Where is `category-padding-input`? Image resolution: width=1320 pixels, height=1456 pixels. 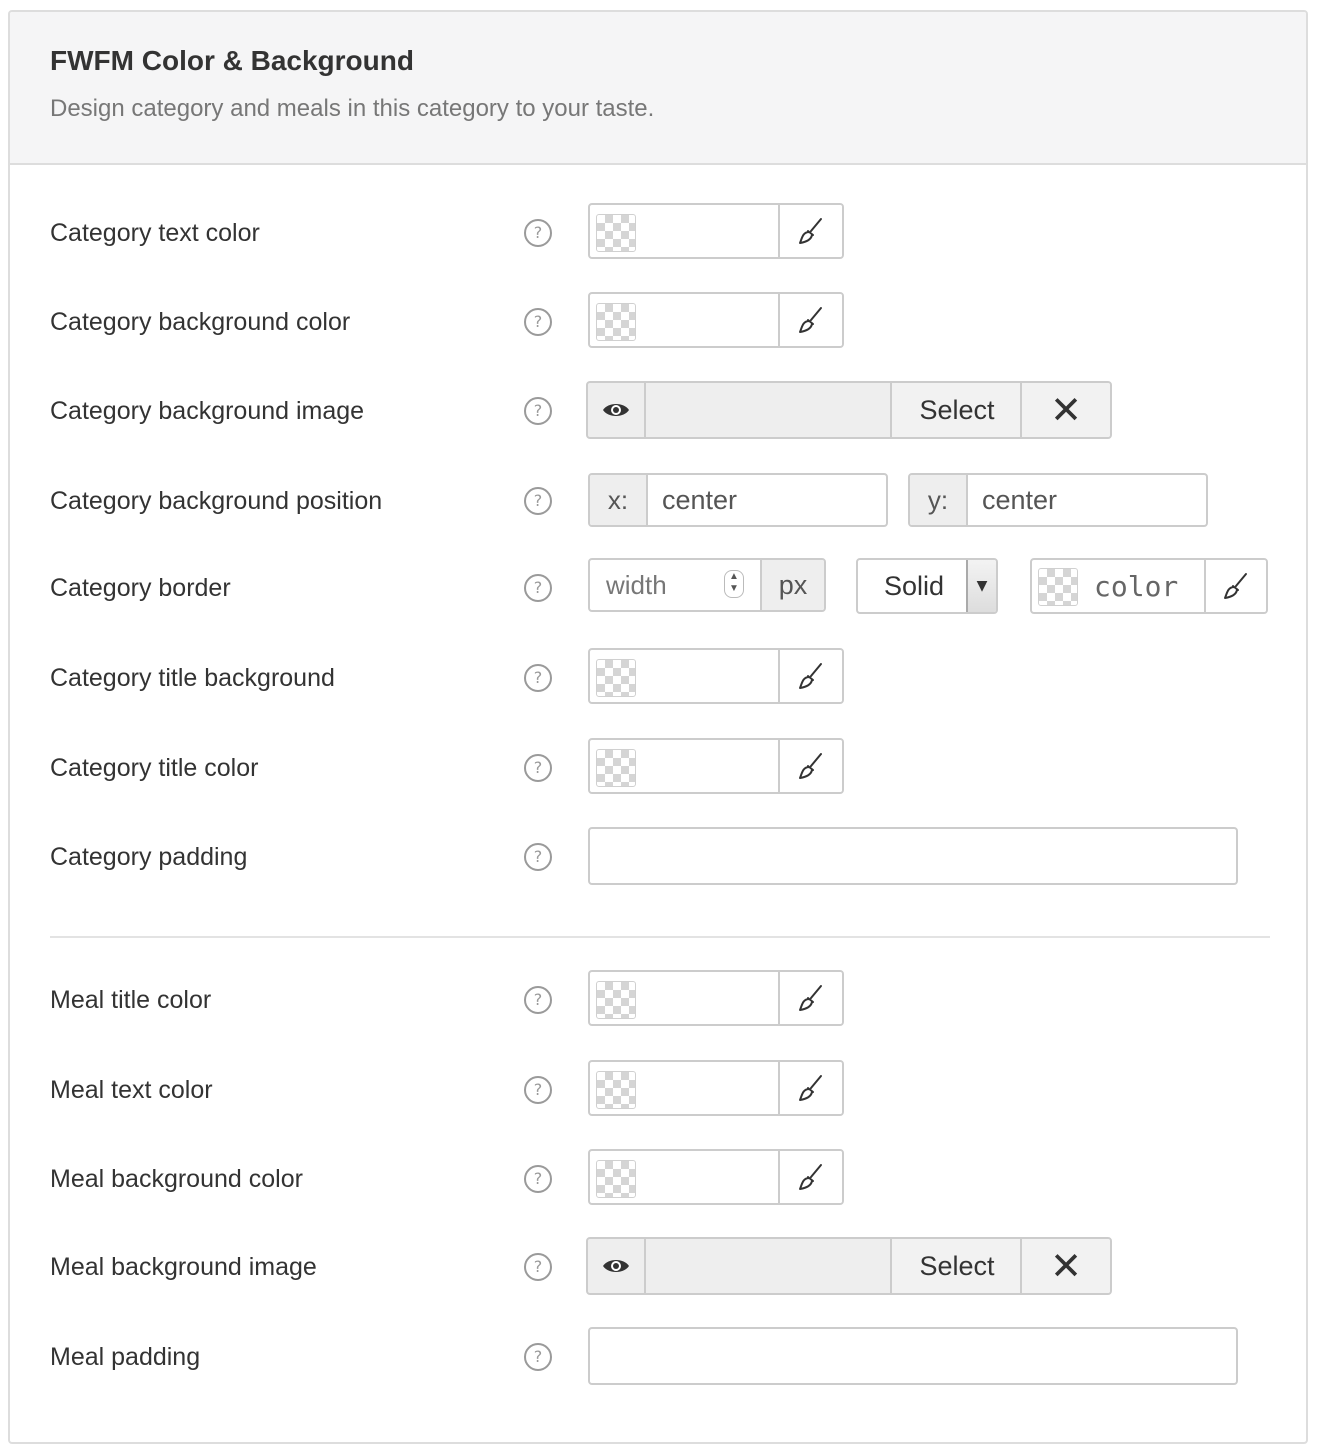
category-padding-input is located at coordinates (913, 856).